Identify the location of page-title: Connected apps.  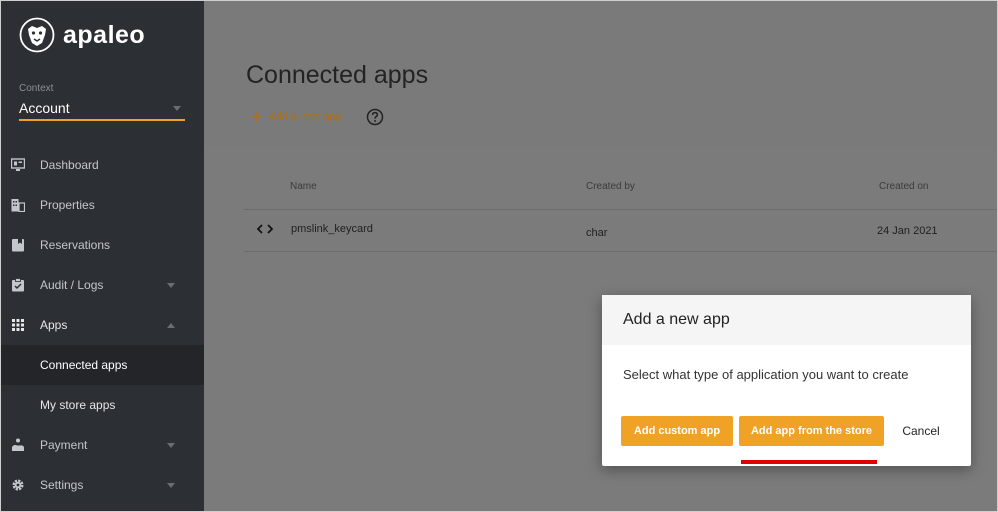
(337, 75).